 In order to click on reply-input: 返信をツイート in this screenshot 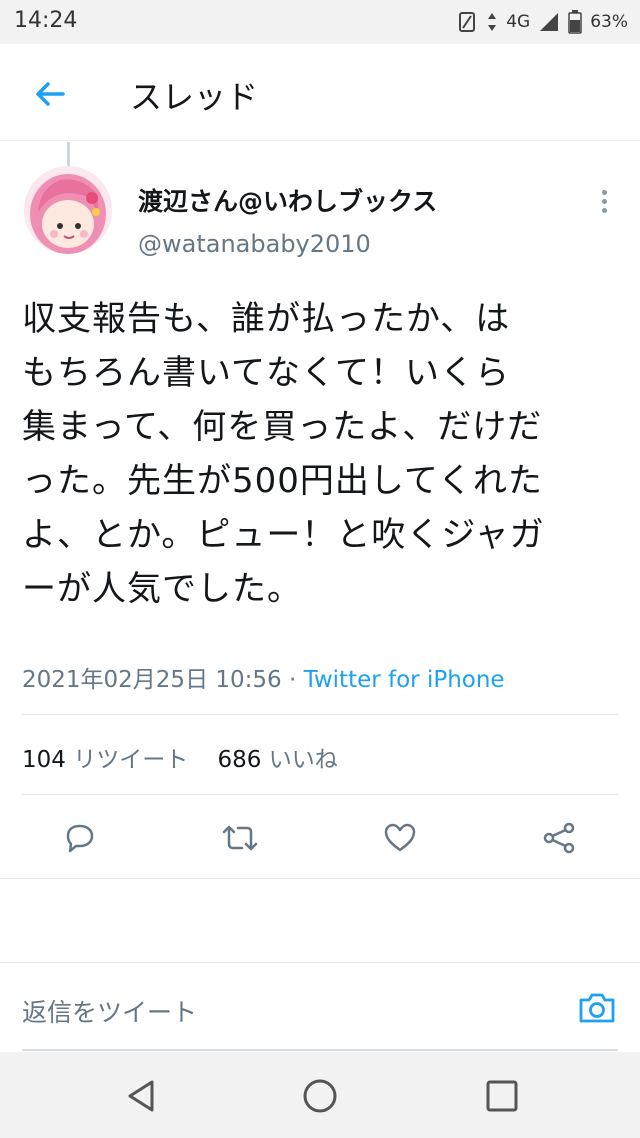, I will do `click(109, 1011)`.